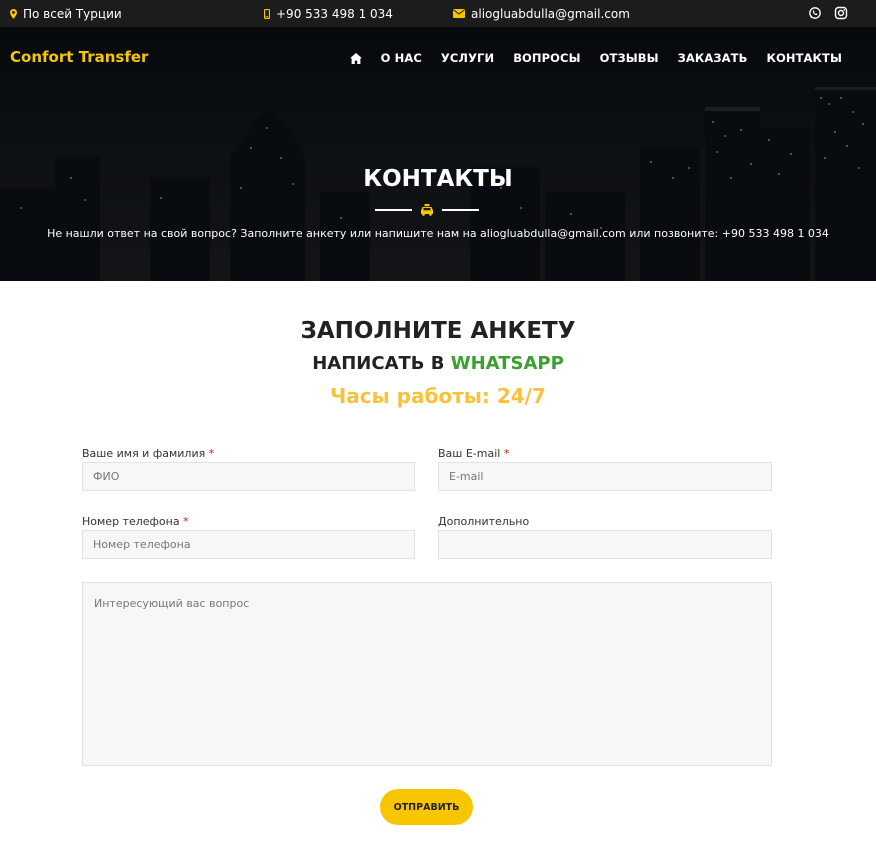 The height and width of the screenshot is (847, 876). What do you see at coordinates (550, 14) in the screenshot?
I see `email-text: aliogluabdulla@gmail.com` at bounding box center [550, 14].